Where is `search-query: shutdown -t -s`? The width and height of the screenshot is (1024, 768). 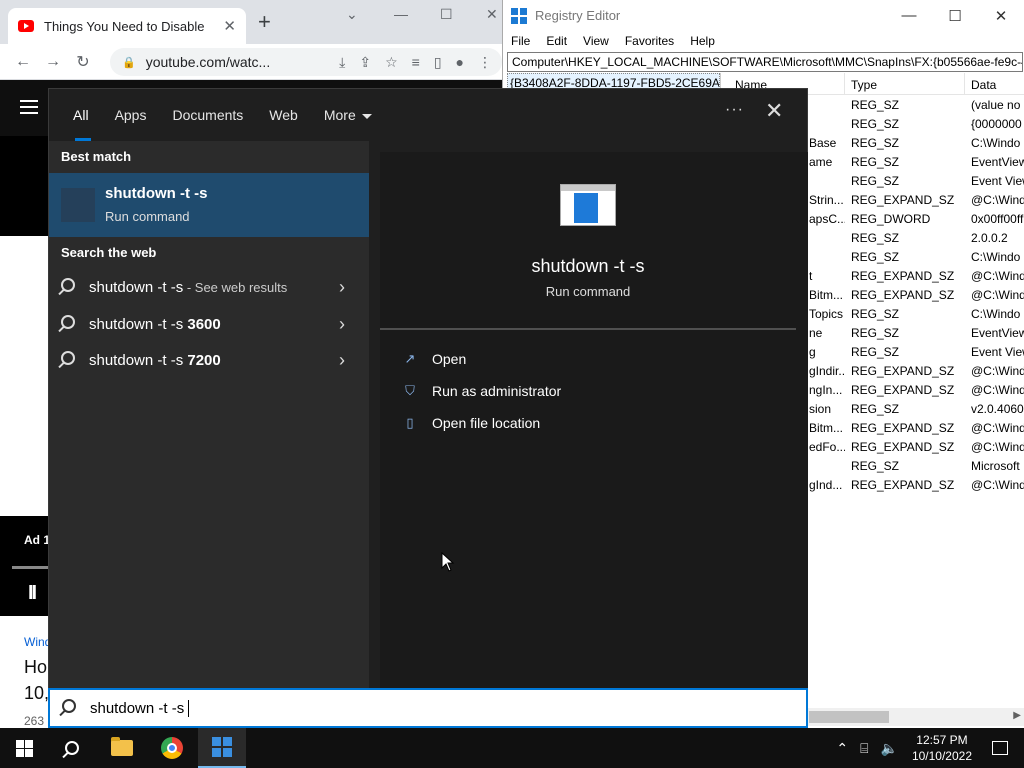 search-query: shutdown -t -s is located at coordinates (137, 708).